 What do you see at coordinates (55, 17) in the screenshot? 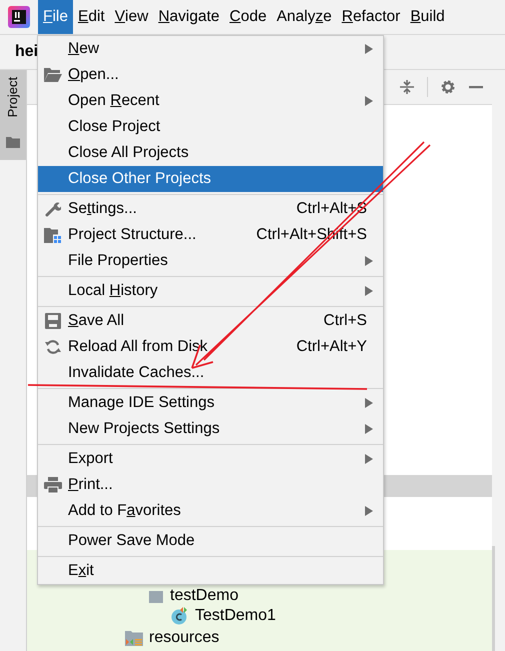
I see `menu-bar-item: File` at bounding box center [55, 17].